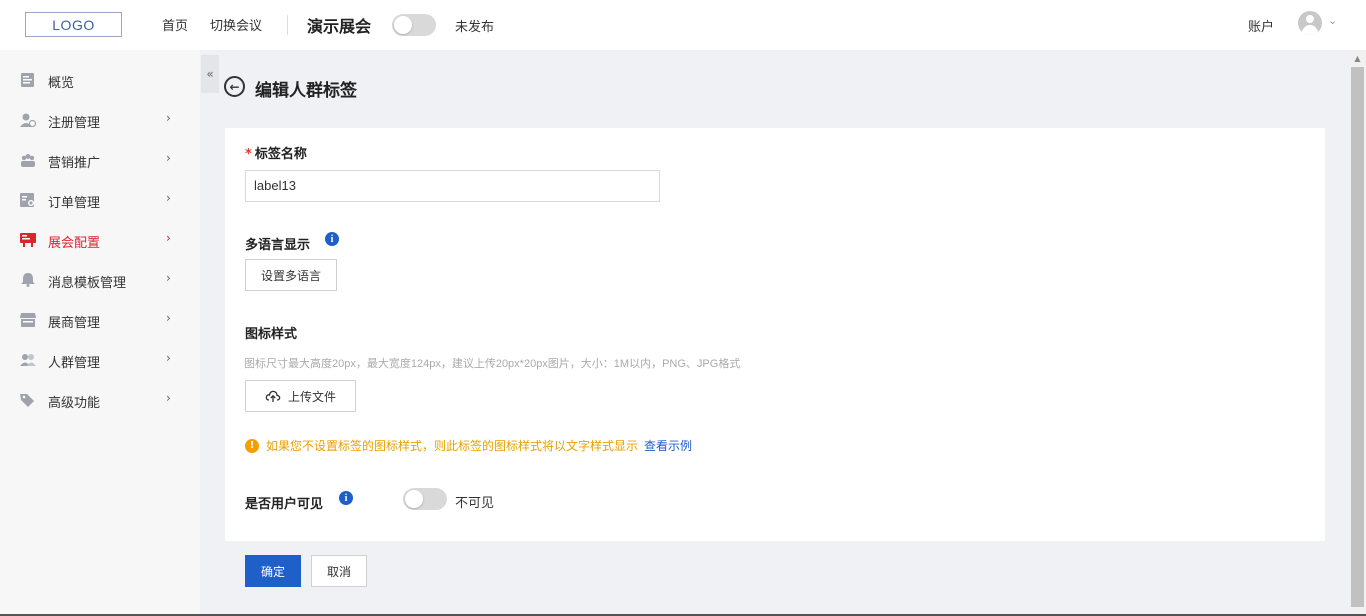 This screenshot has width=1366, height=616. What do you see at coordinates (28, 160) in the screenshot?
I see `marketing-icon` at bounding box center [28, 160].